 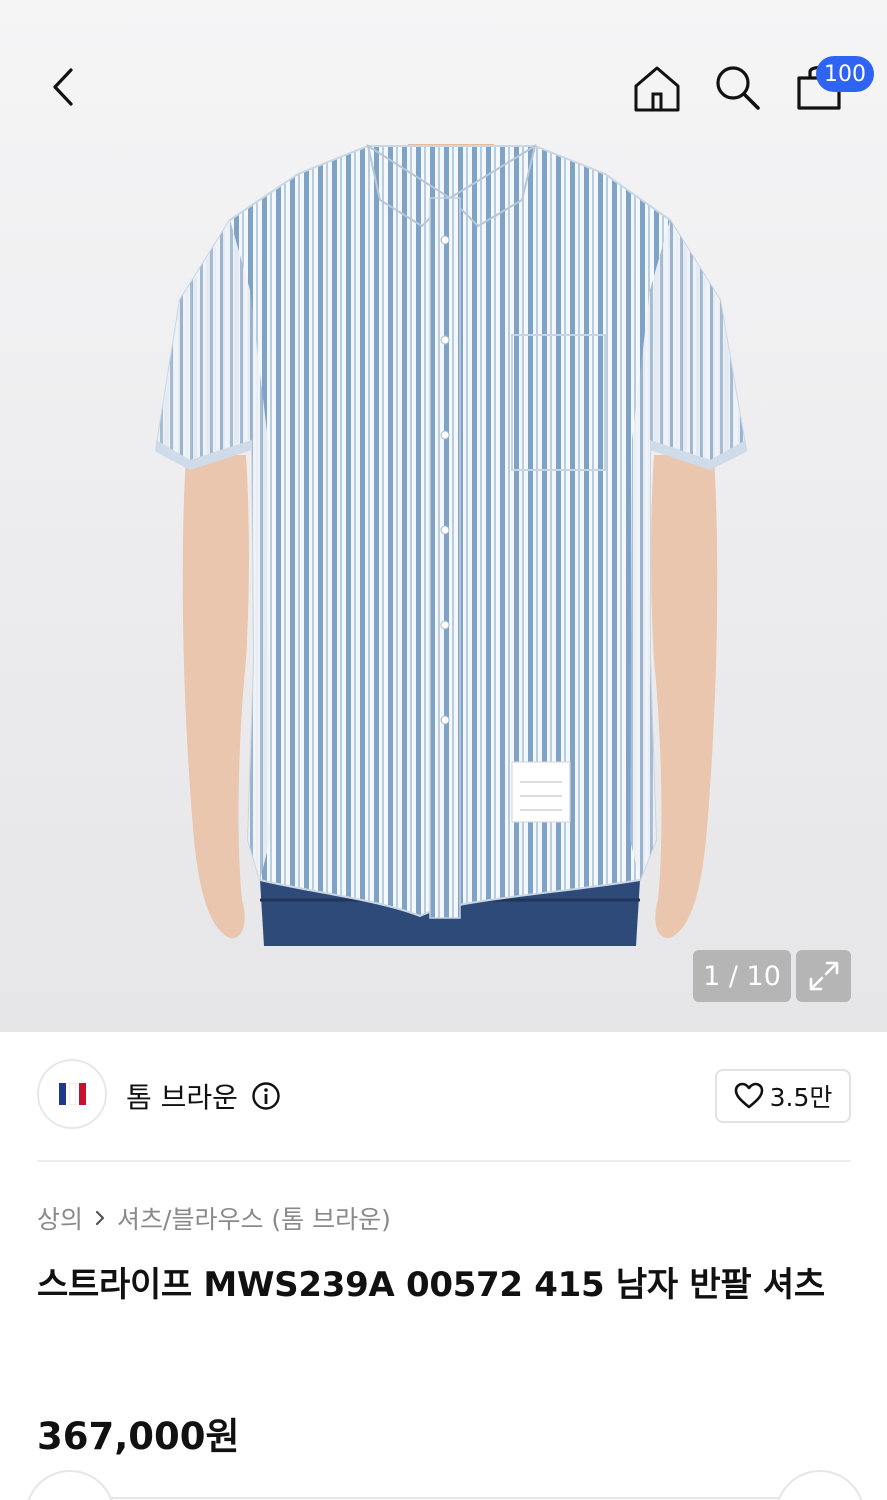 I want to click on home-button, so click(x=657, y=89).